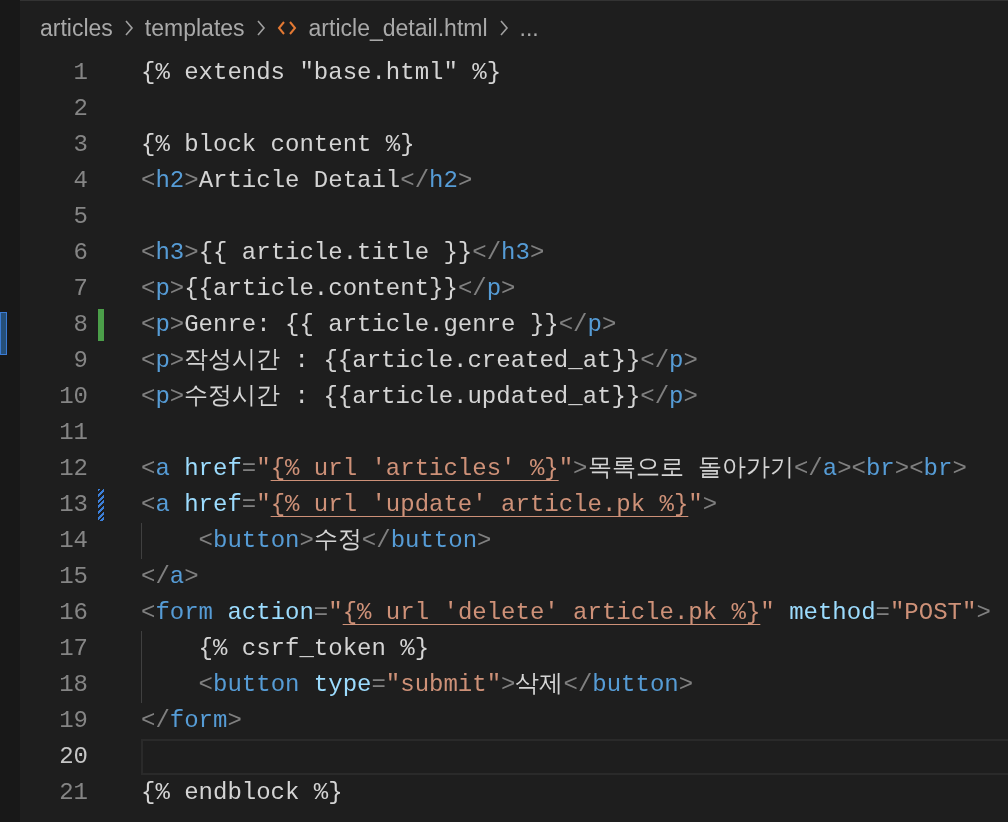 This screenshot has height=822, width=1008. I want to click on code-line: {% extends "base.html" %}, so click(321, 72).